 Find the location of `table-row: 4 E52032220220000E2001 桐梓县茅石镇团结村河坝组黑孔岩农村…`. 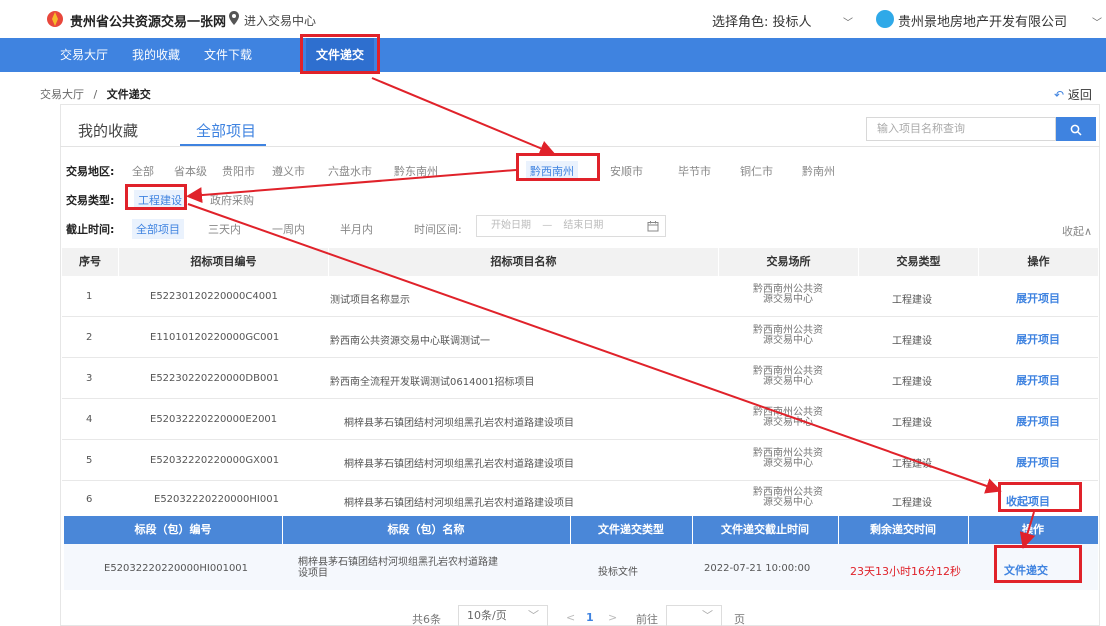

table-row: 4 E52032220220000E2001 桐梓县茅石镇团结村河坝组黑孔岩农村… is located at coordinates (580, 419).